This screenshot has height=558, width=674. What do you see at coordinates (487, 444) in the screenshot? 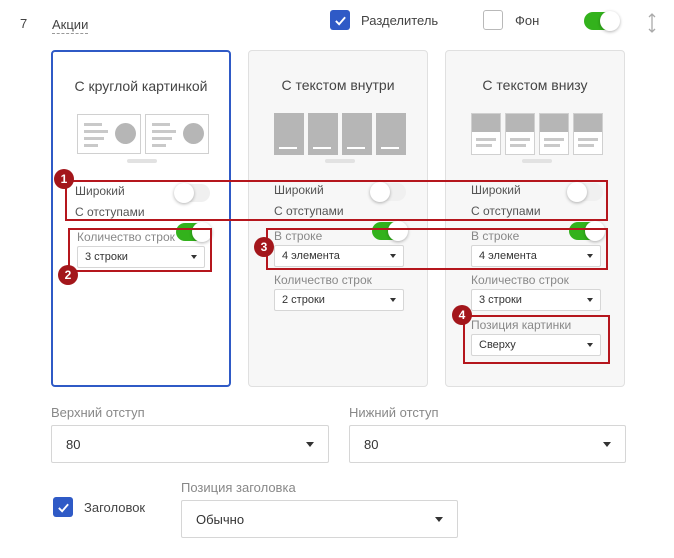
I see `bottom-padding-select: 80` at bounding box center [487, 444].